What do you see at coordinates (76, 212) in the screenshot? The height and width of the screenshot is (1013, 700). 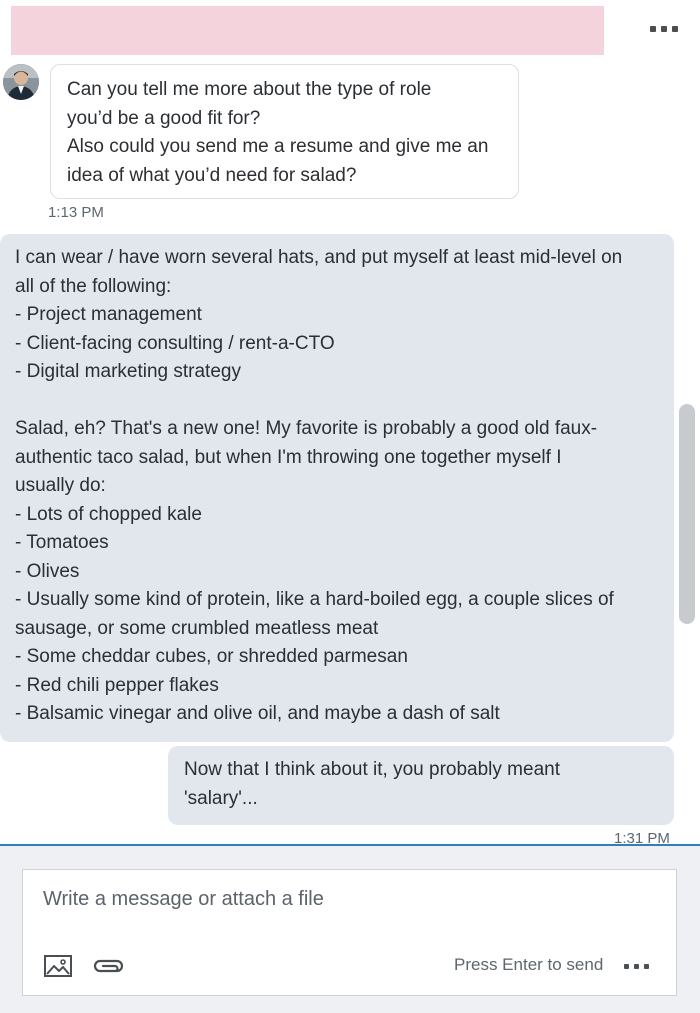 I see `message-timestamp: 1:13 PM` at bounding box center [76, 212].